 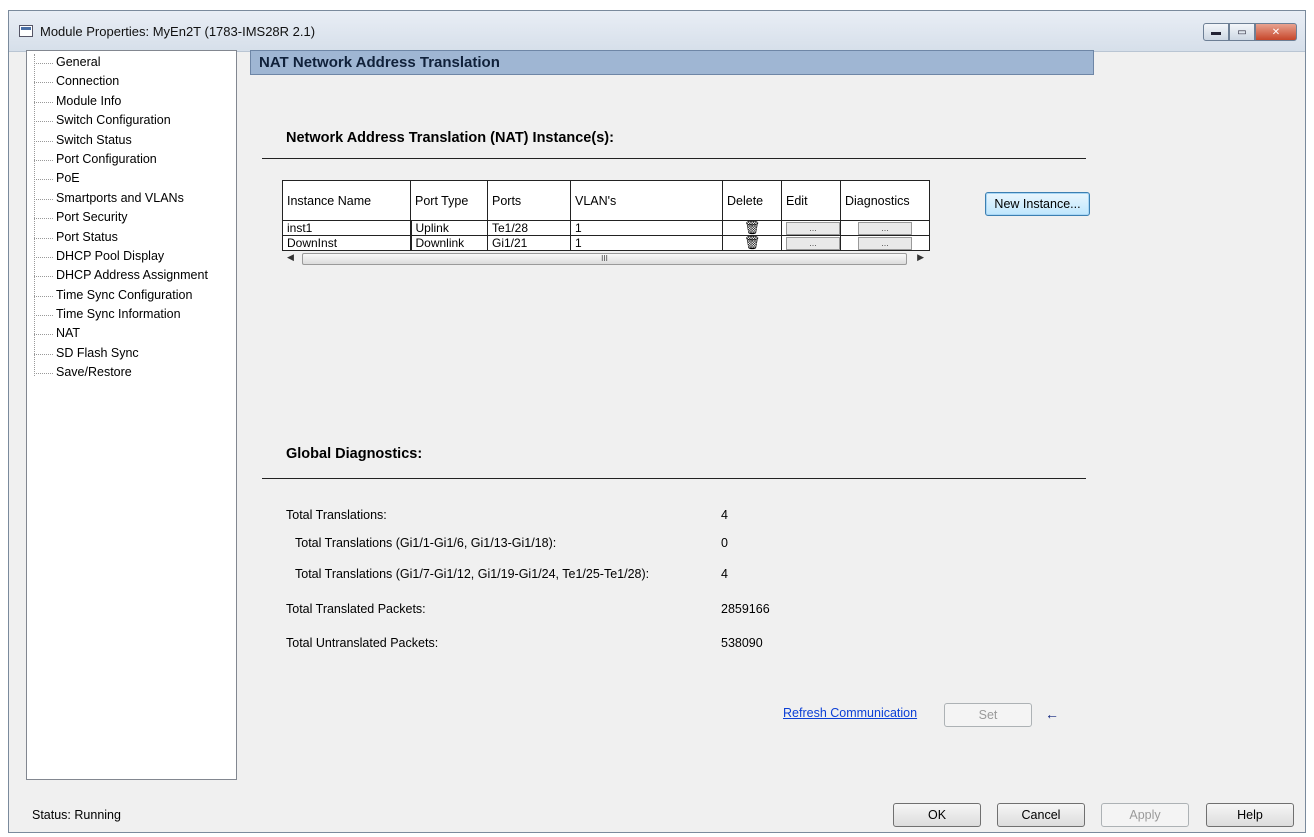 What do you see at coordinates (988, 715) in the screenshot?
I see `set-button: Set` at bounding box center [988, 715].